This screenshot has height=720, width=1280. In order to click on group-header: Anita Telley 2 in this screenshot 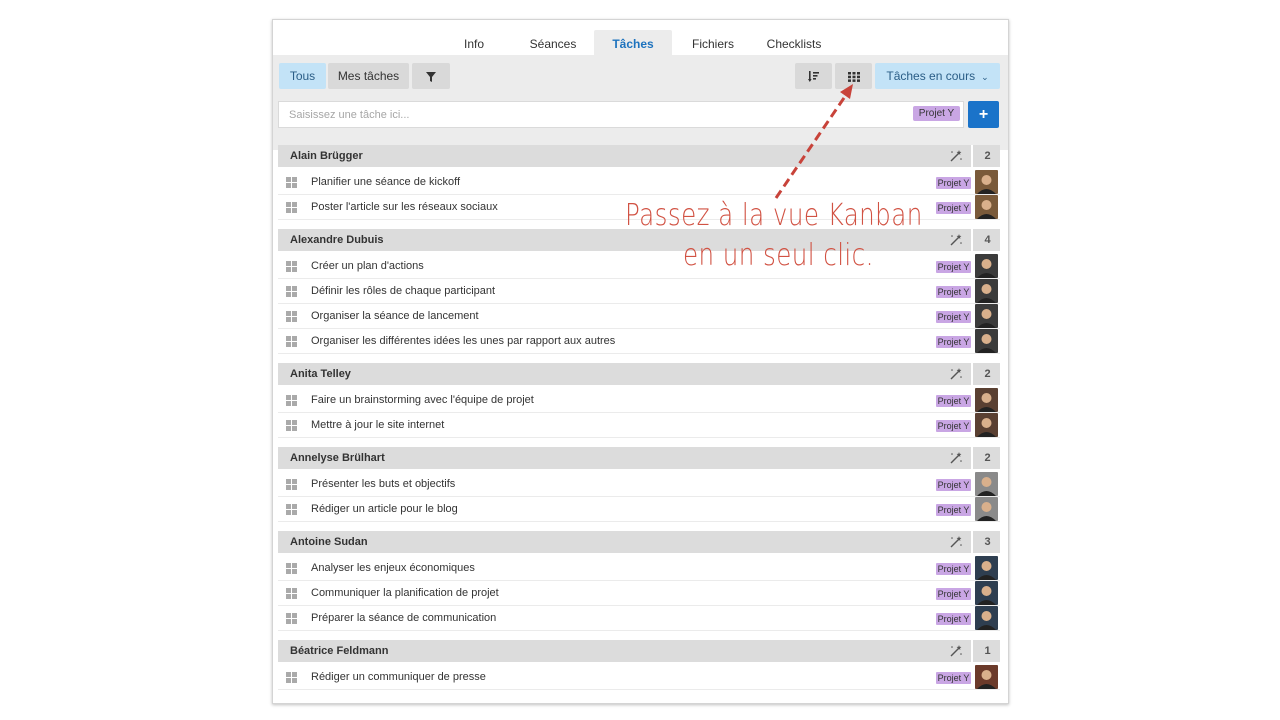, I will do `click(639, 374)`.